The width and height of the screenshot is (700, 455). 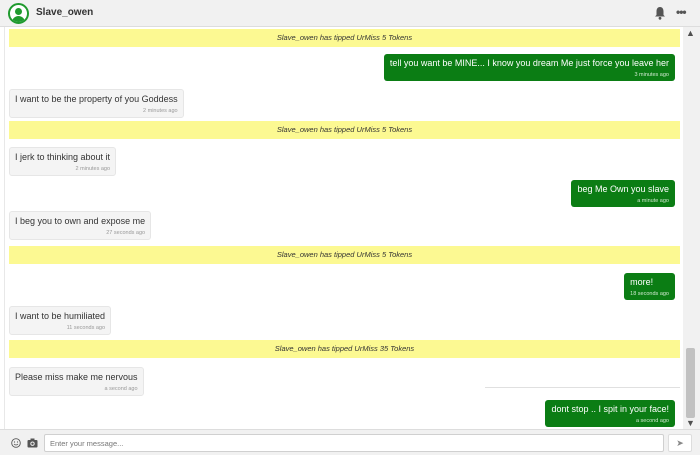 What do you see at coordinates (86, 328) in the screenshot?
I see `message-time: 11 seconds ago` at bounding box center [86, 328].